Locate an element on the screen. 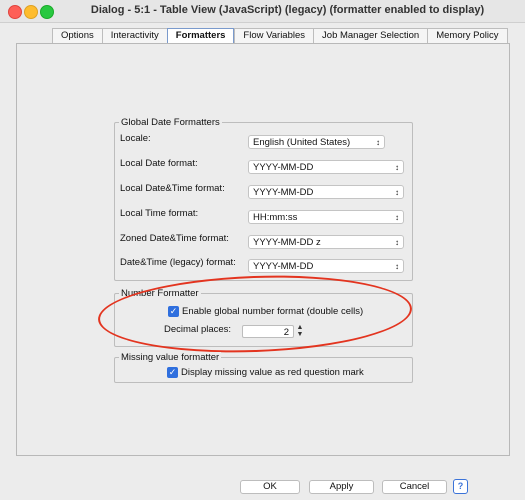  tab-job-manager-selection: Job Manager Selection is located at coordinates (370, 36).